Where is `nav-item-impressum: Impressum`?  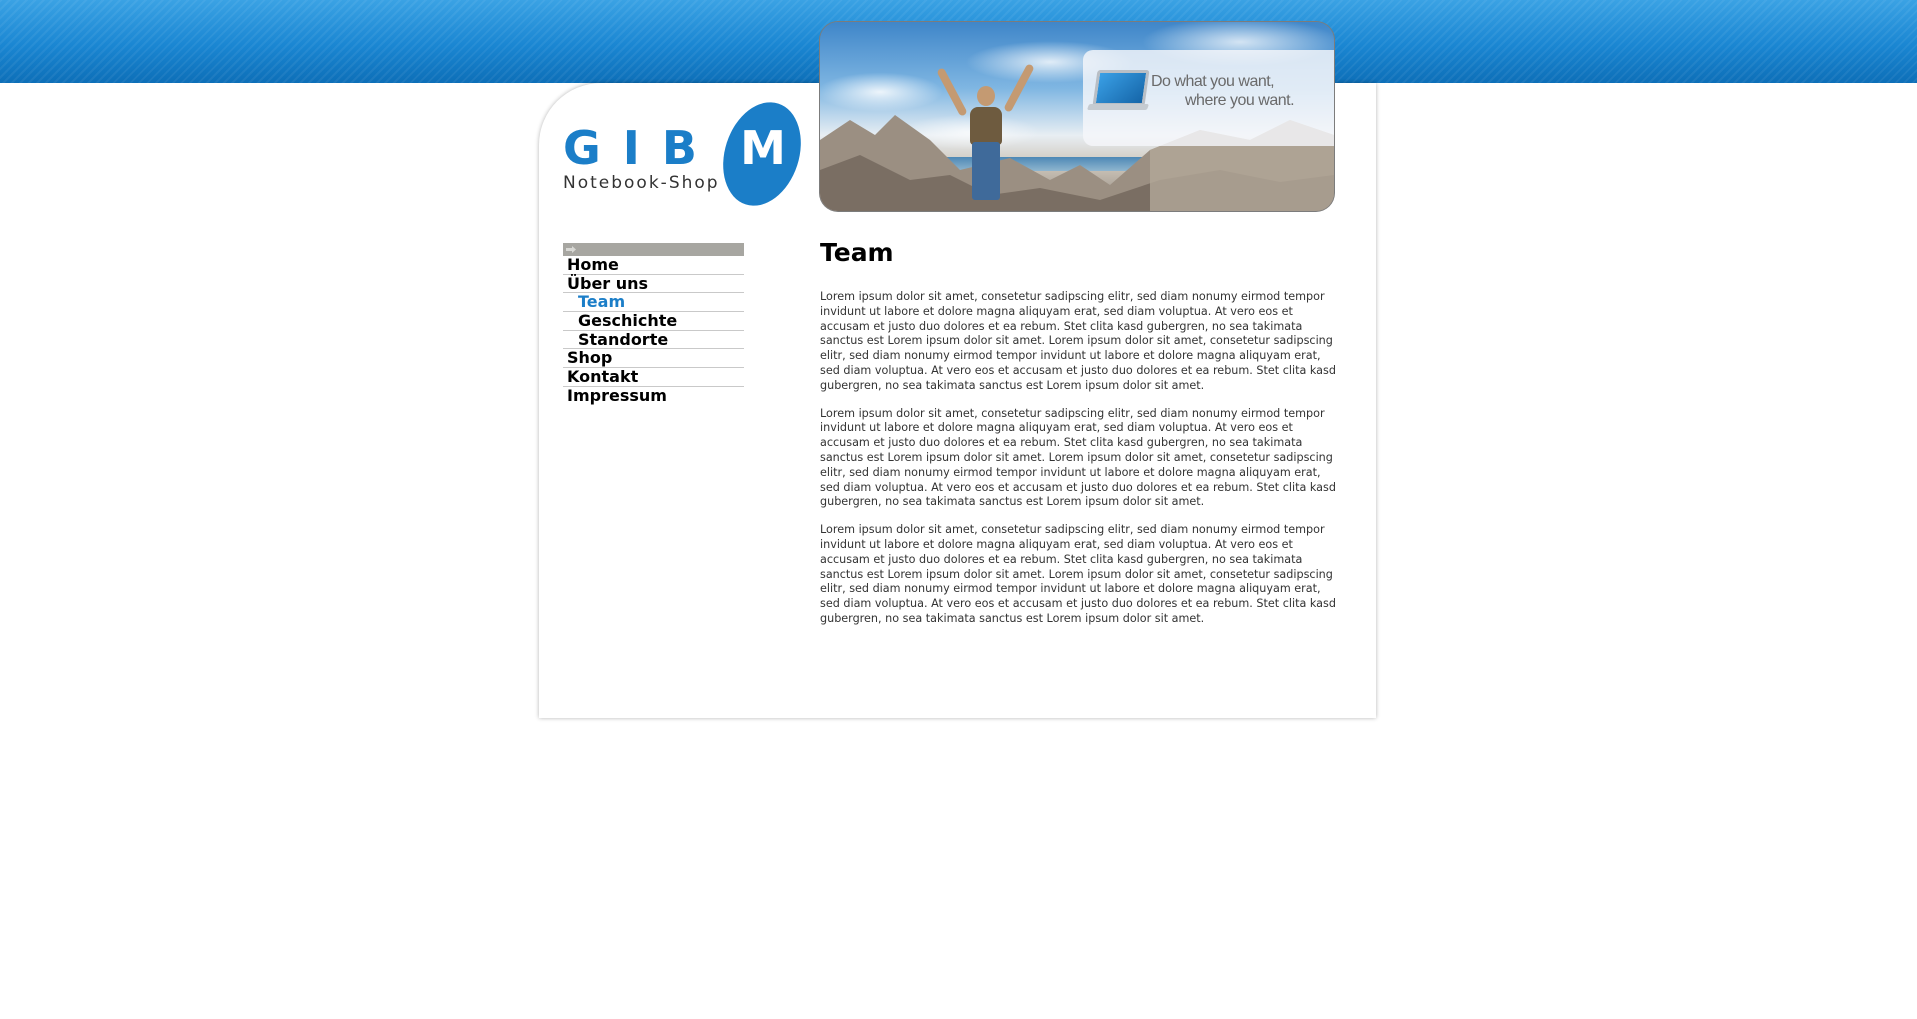 nav-item-impressum: Impressum is located at coordinates (653, 395).